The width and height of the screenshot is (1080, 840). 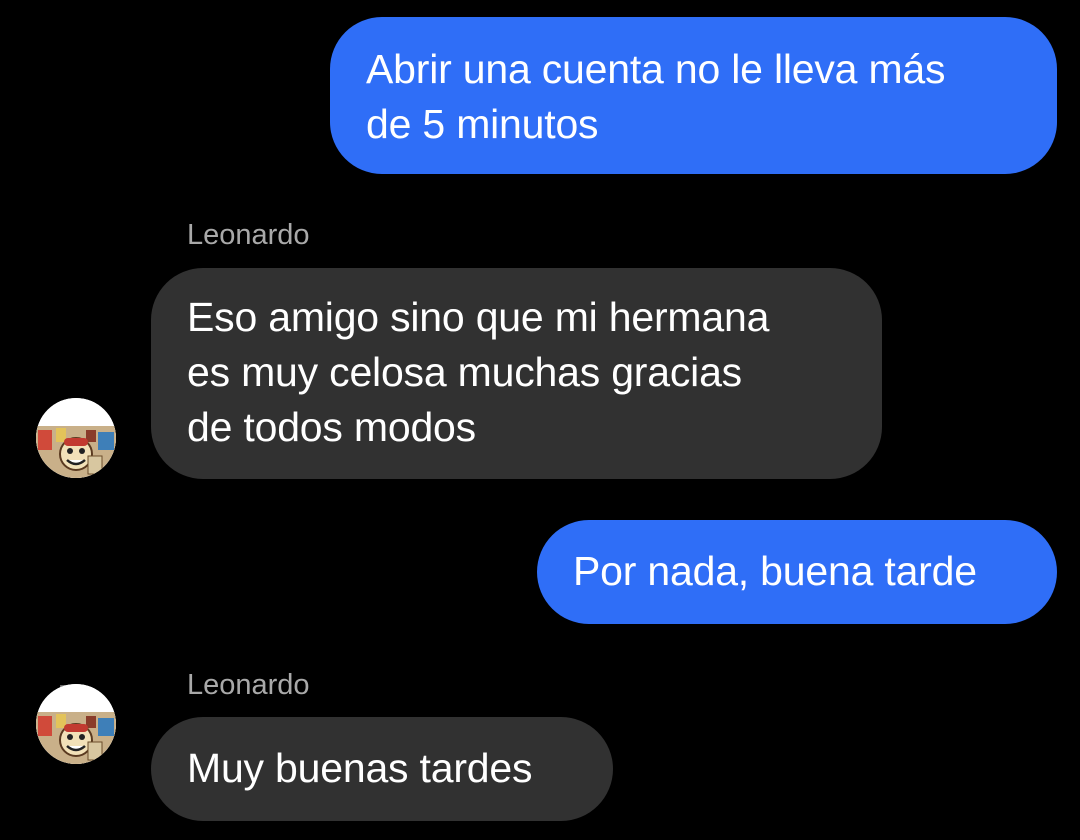 What do you see at coordinates (382, 769) in the screenshot?
I see `incoming-message-bubble: Muy buenas tardes` at bounding box center [382, 769].